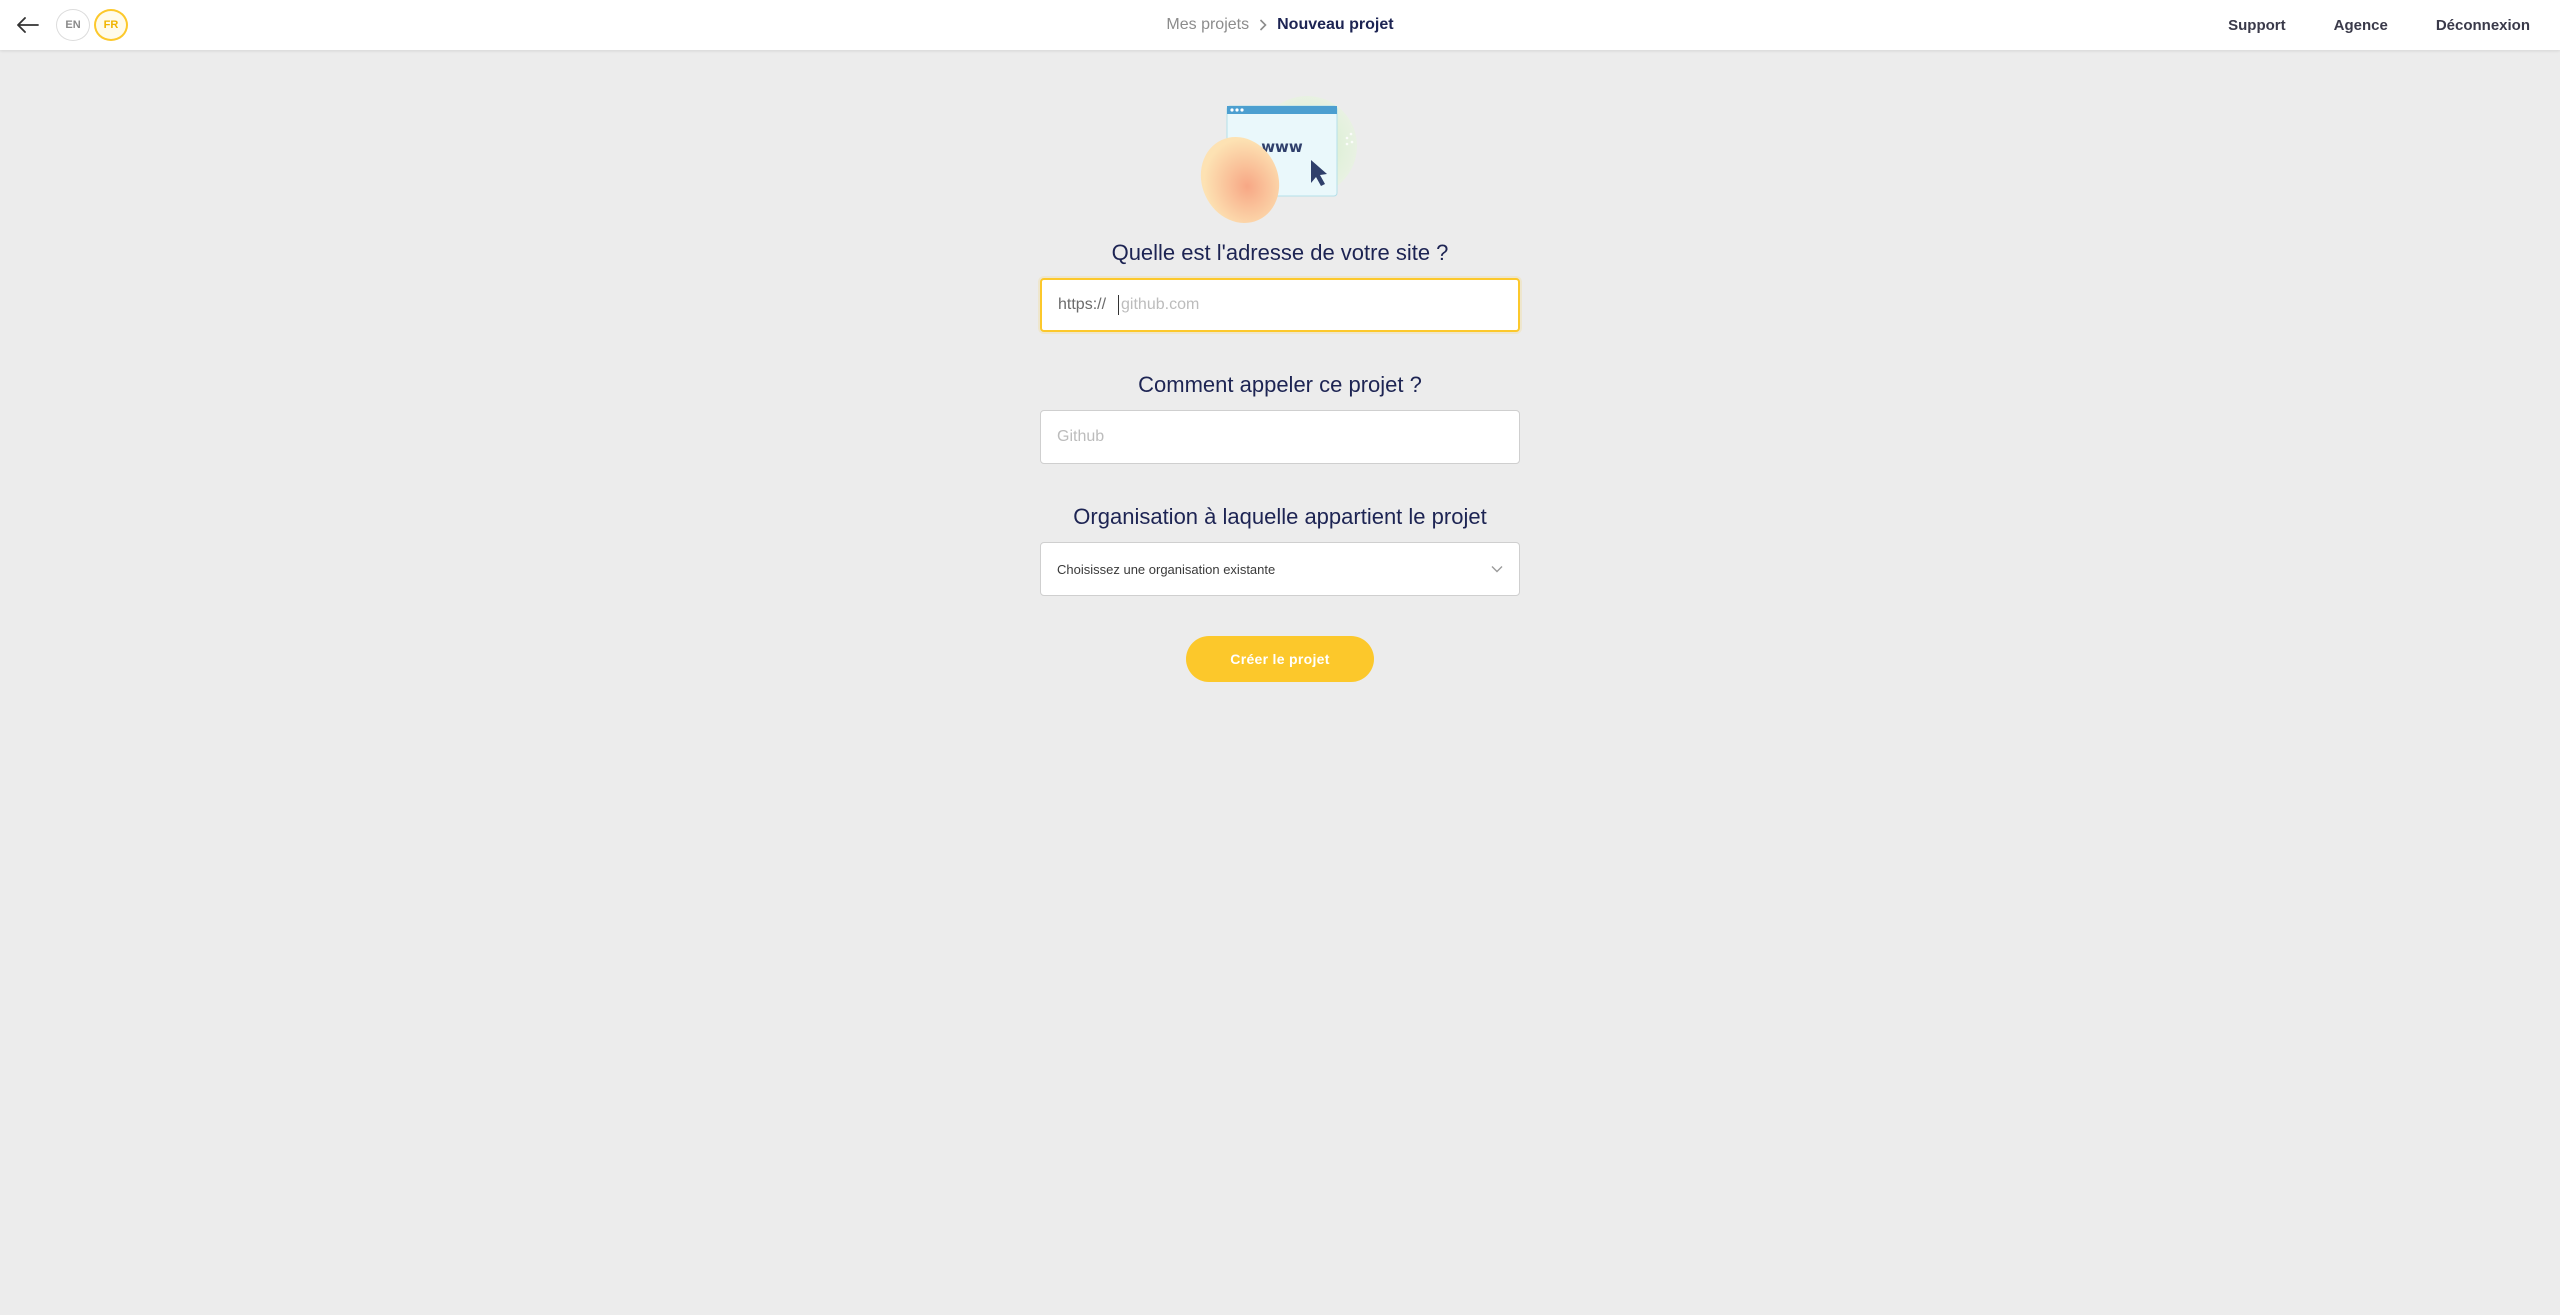 Image resolution: width=2560 pixels, height=1315 pixels. What do you see at coordinates (1311, 305) in the screenshot?
I see `url-input` at bounding box center [1311, 305].